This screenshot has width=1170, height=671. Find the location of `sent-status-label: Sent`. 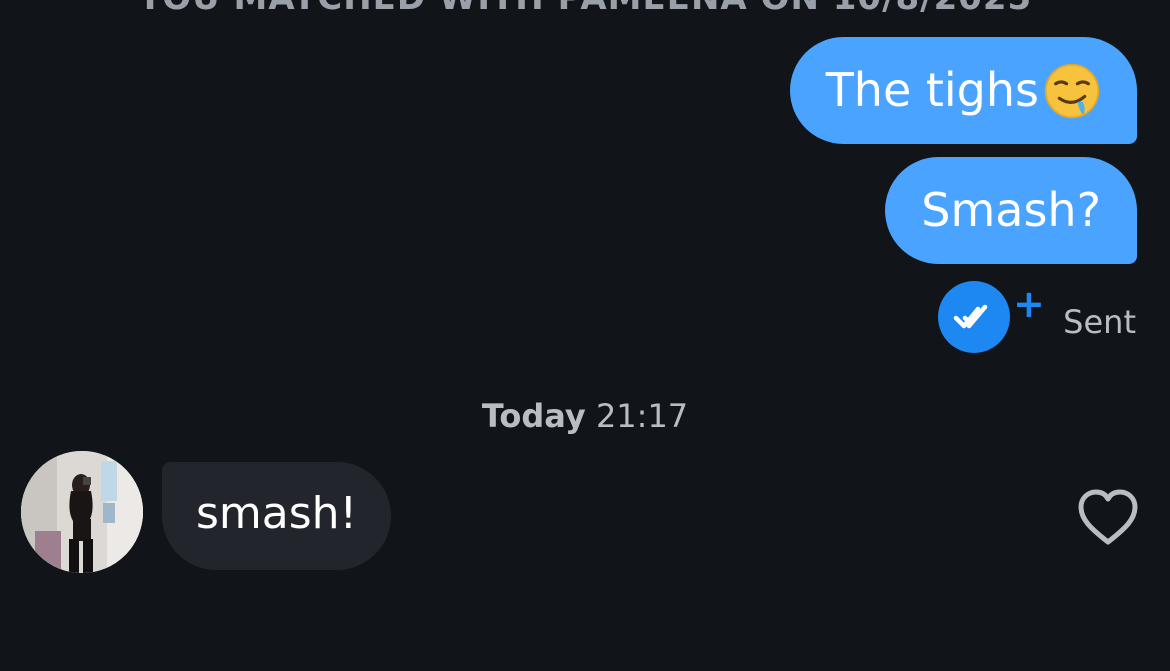

sent-status-label: Sent is located at coordinates (1099, 322).